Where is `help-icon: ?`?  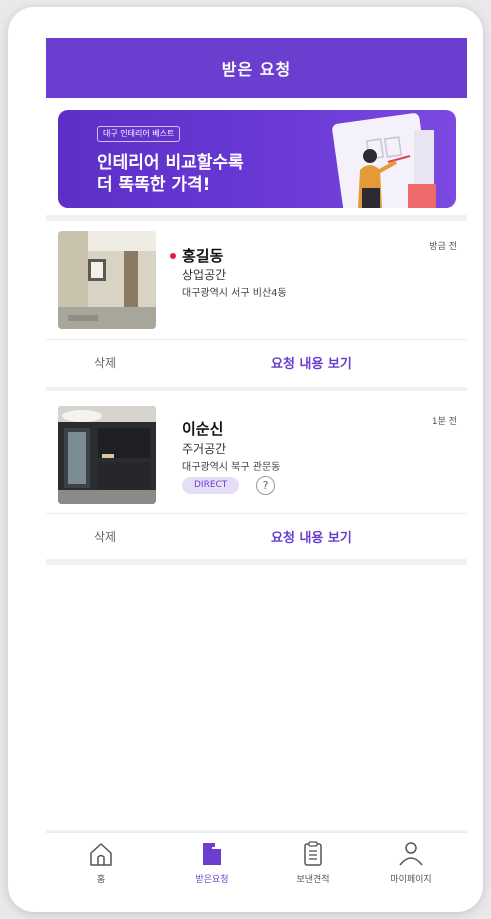 help-icon: ? is located at coordinates (265, 485).